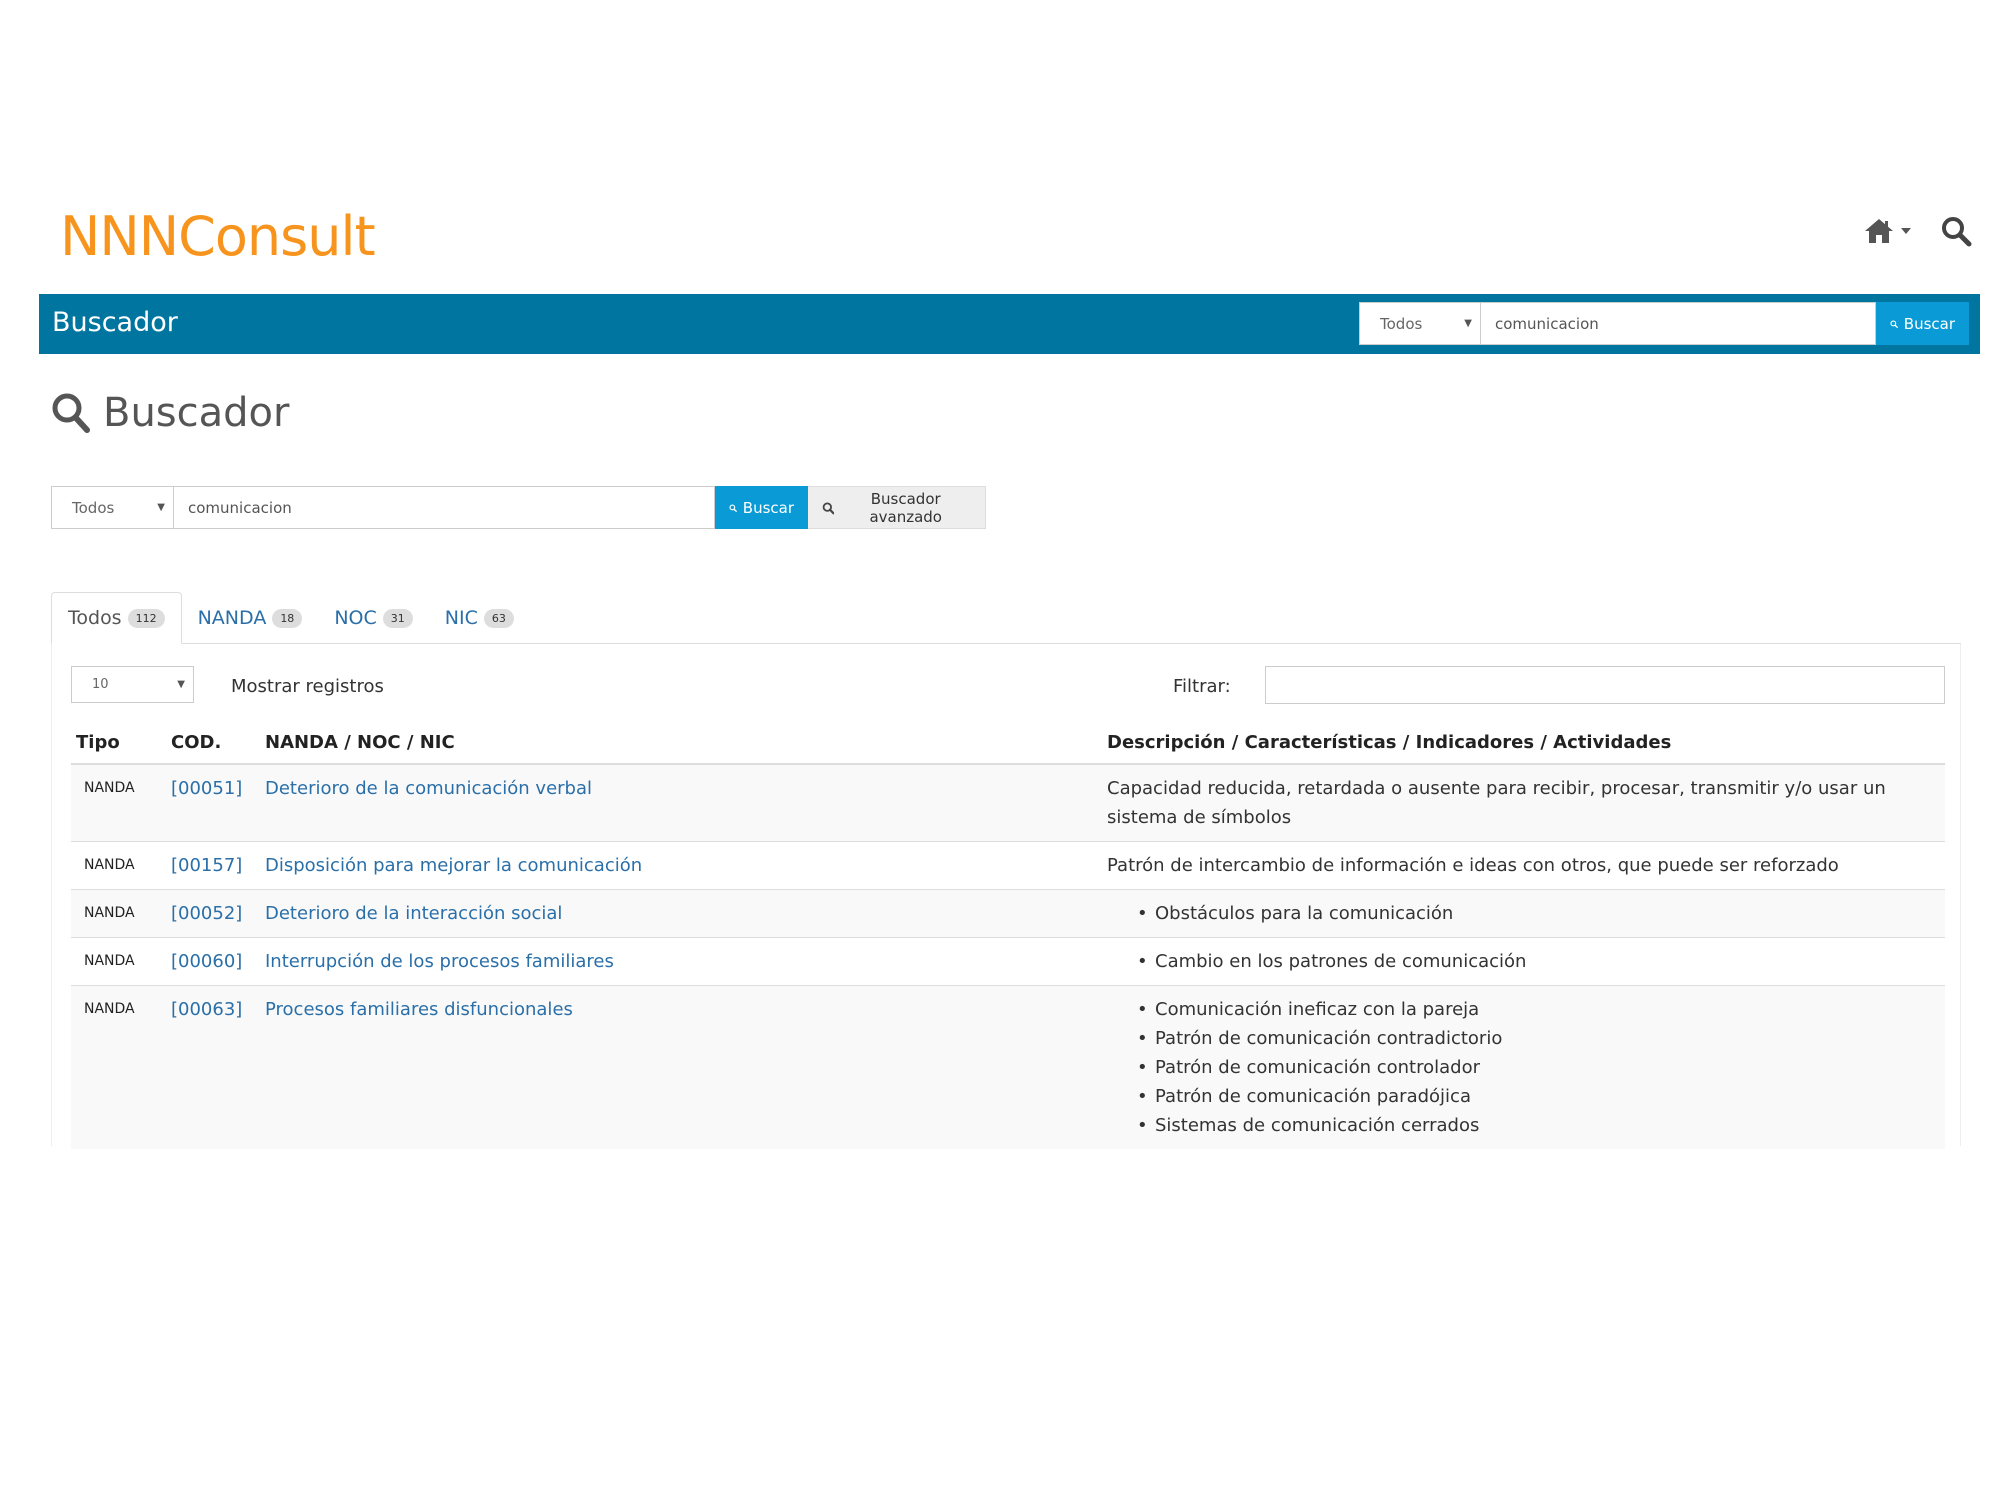 This screenshot has width=2000, height=1500. I want to click on bar-search-form: Todos ▼ Buscar, so click(1664, 323).